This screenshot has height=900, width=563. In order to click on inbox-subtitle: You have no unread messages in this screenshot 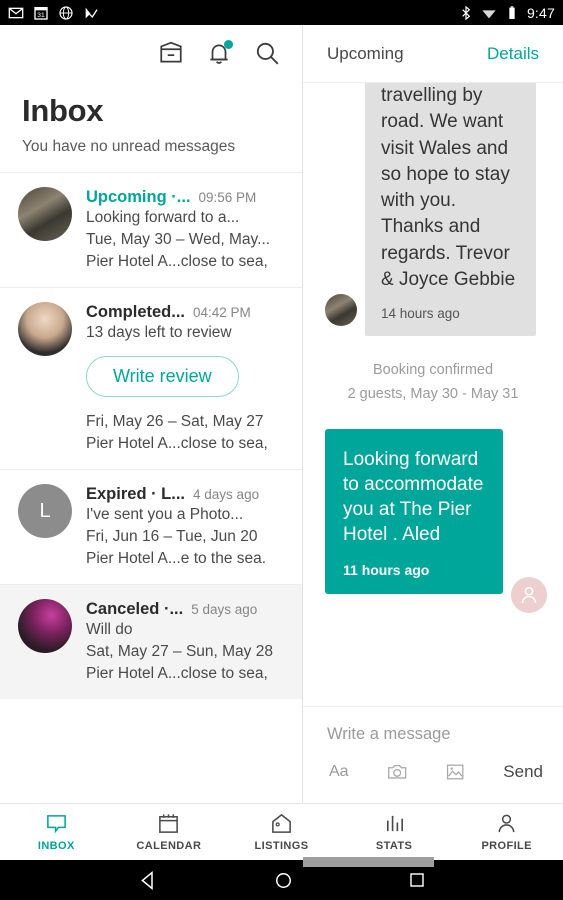, I will do `click(129, 146)`.